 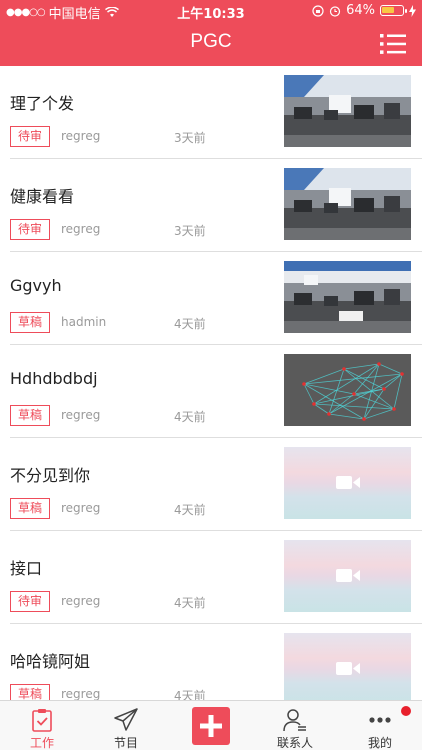 I want to click on tab-contacts: 联系人, so click(x=295, y=725).